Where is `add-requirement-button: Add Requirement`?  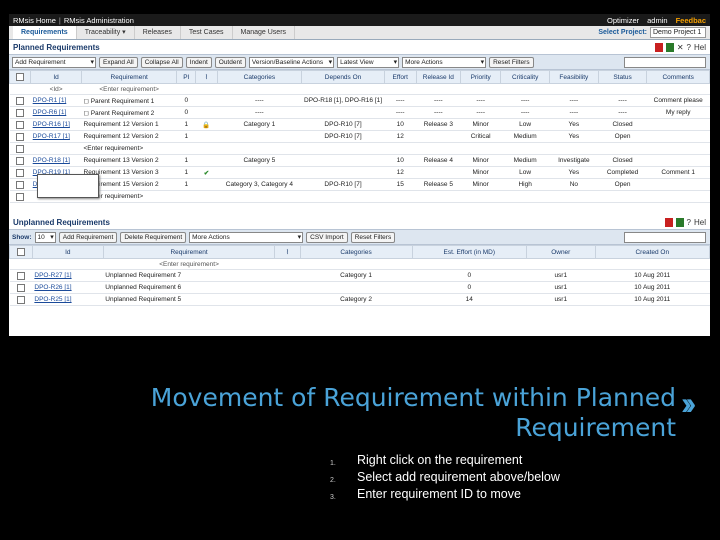 add-requirement-button: Add Requirement is located at coordinates (88, 237).